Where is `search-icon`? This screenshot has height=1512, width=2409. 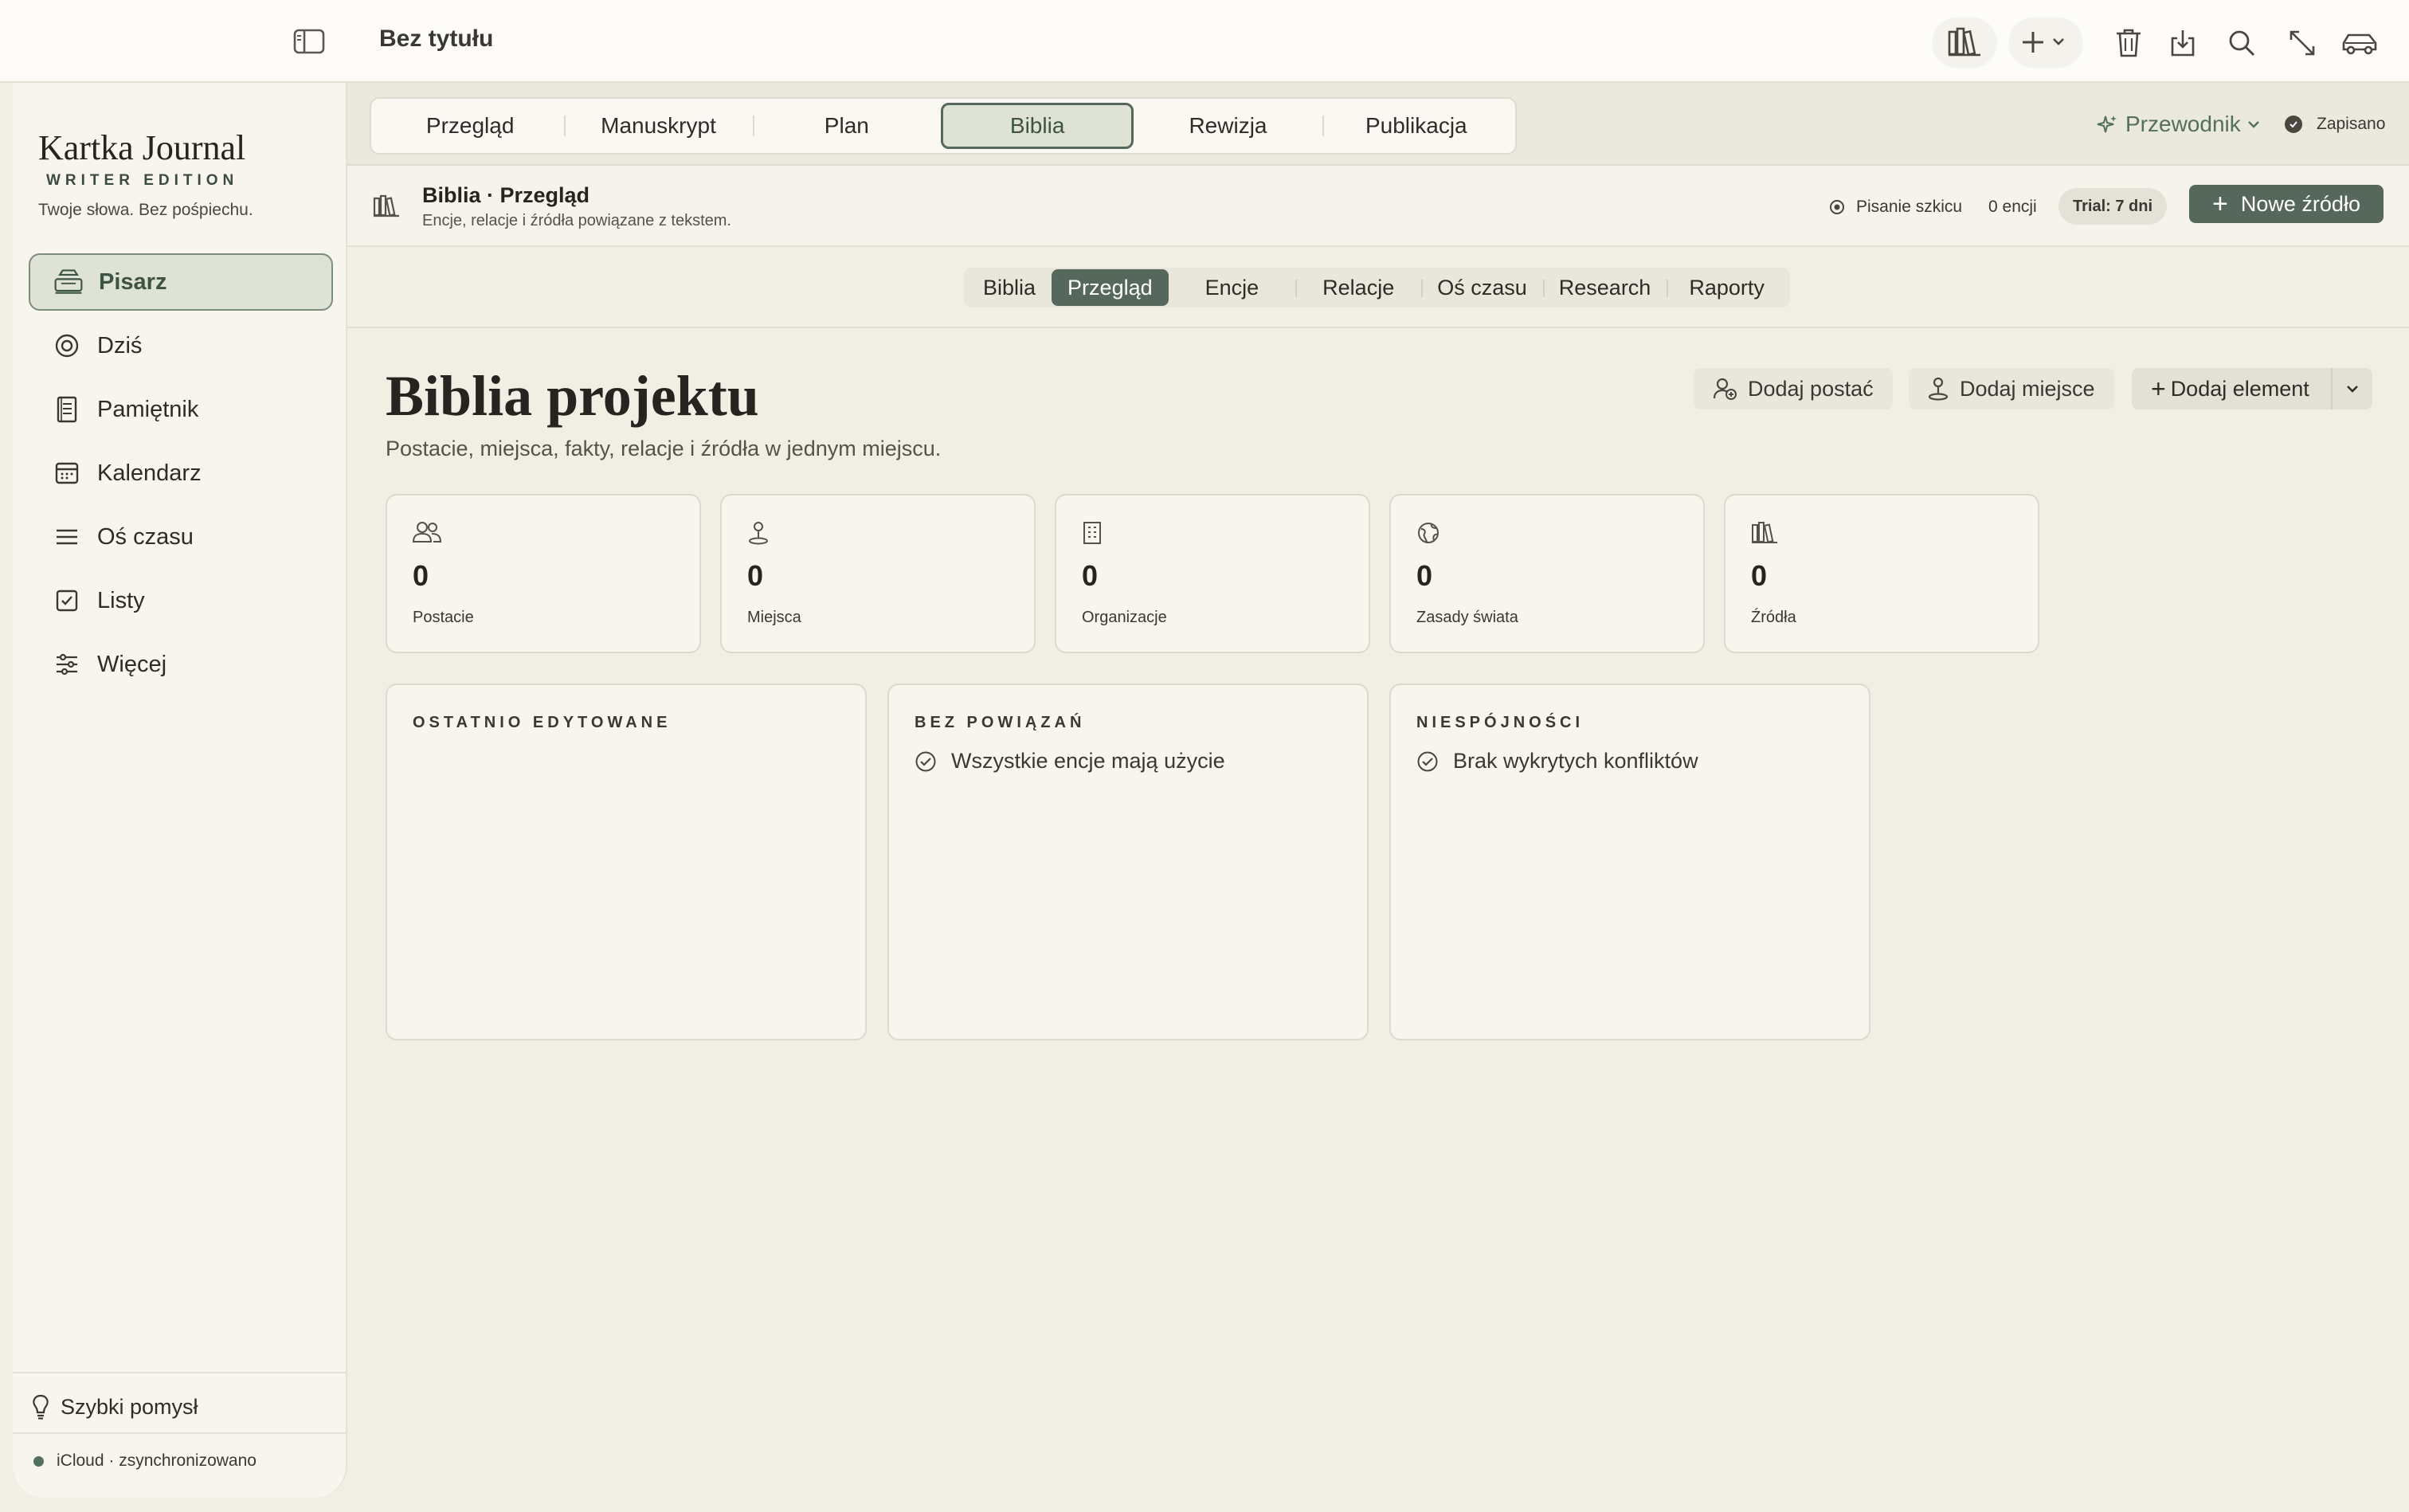 search-icon is located at coordinates (2242, 44).